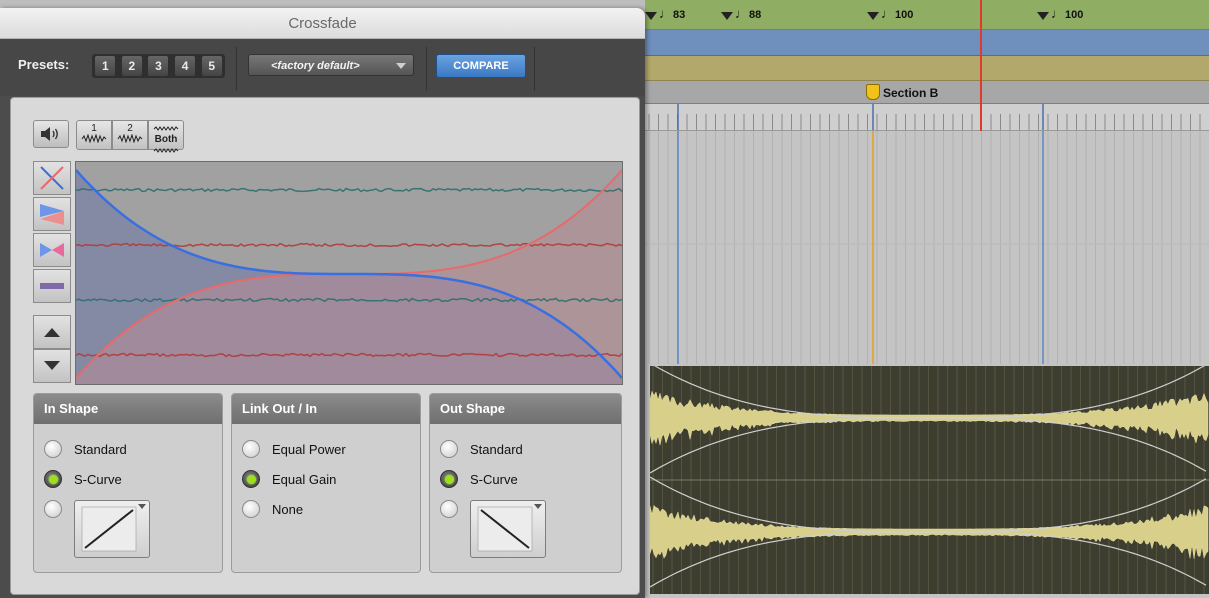 The height and width of the screenshot is (598, 1209). I want to click on crossfade-x-icon, so click(52, 178).